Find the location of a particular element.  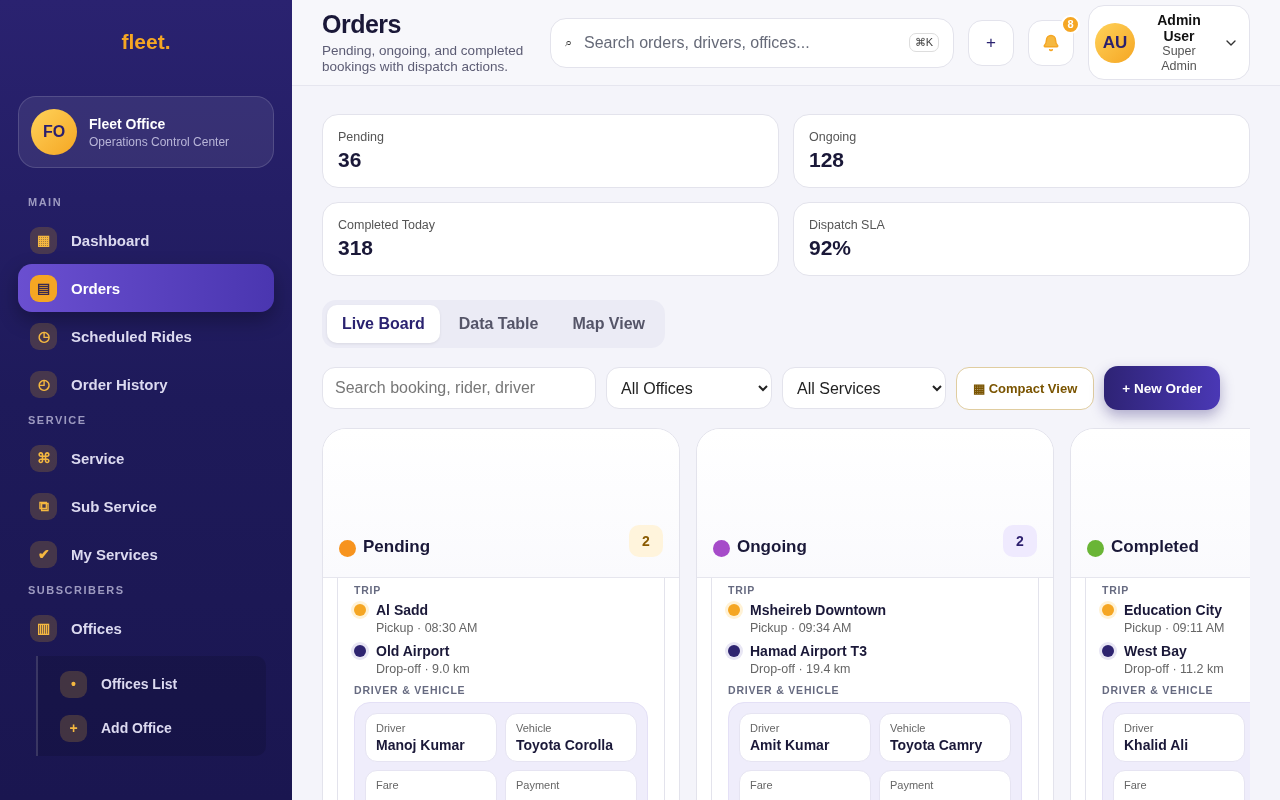

nav-item: ⌘ Service is located at coordinates (146, 458).